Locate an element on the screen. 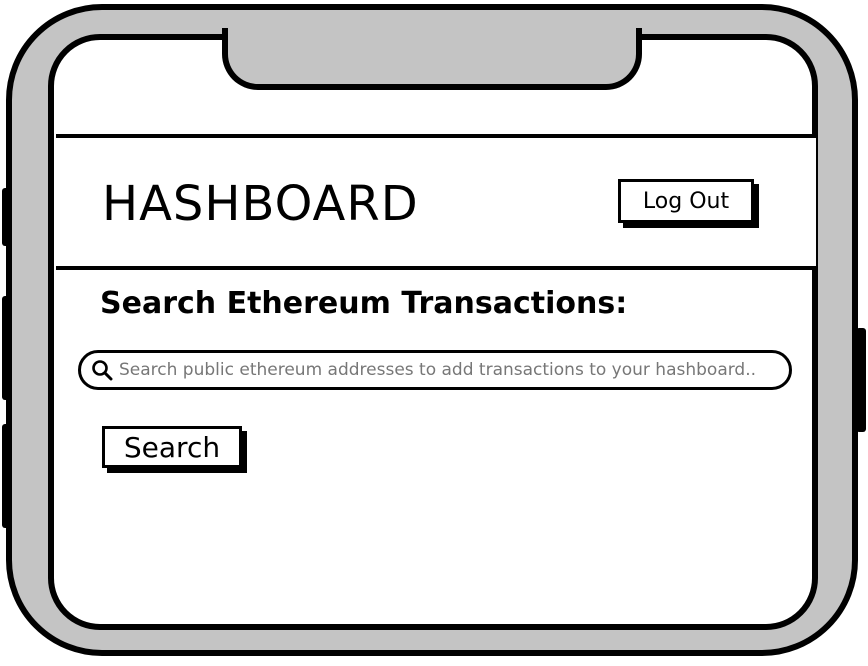 The height and width of the screenshot is (666, 868). side-button-left-top is located at coordinates (7, 217).